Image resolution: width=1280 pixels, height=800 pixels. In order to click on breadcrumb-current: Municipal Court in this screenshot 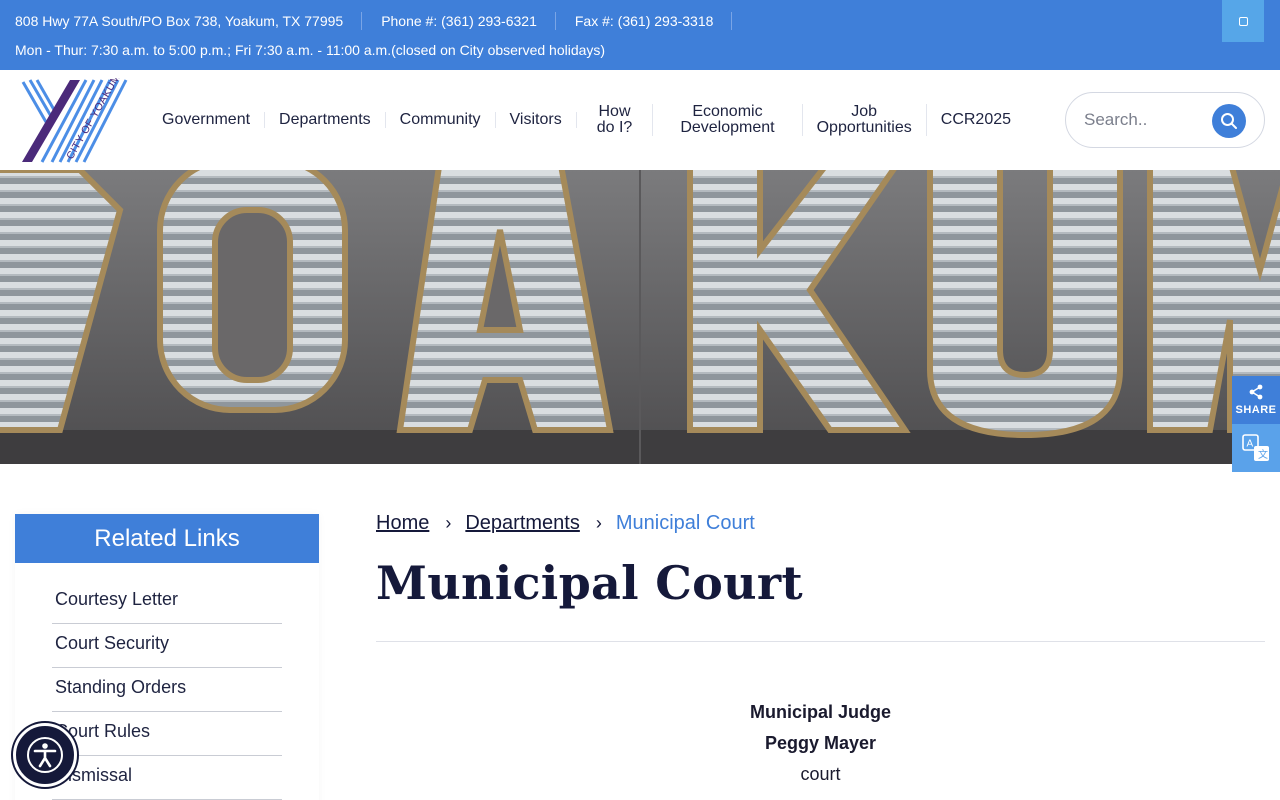, I will do `click(685, 522)`.